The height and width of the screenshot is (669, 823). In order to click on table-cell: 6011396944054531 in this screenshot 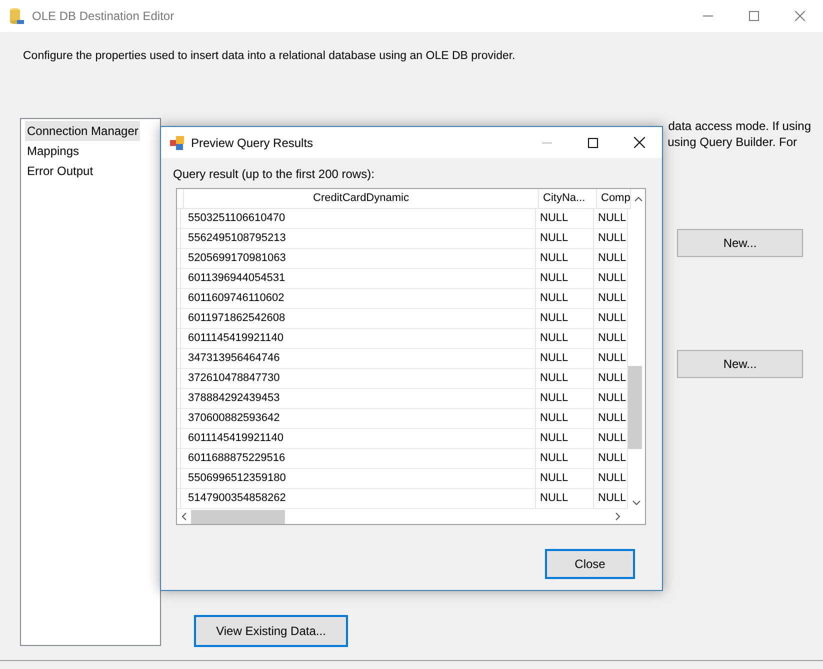, I will do `click(358, 278)`.